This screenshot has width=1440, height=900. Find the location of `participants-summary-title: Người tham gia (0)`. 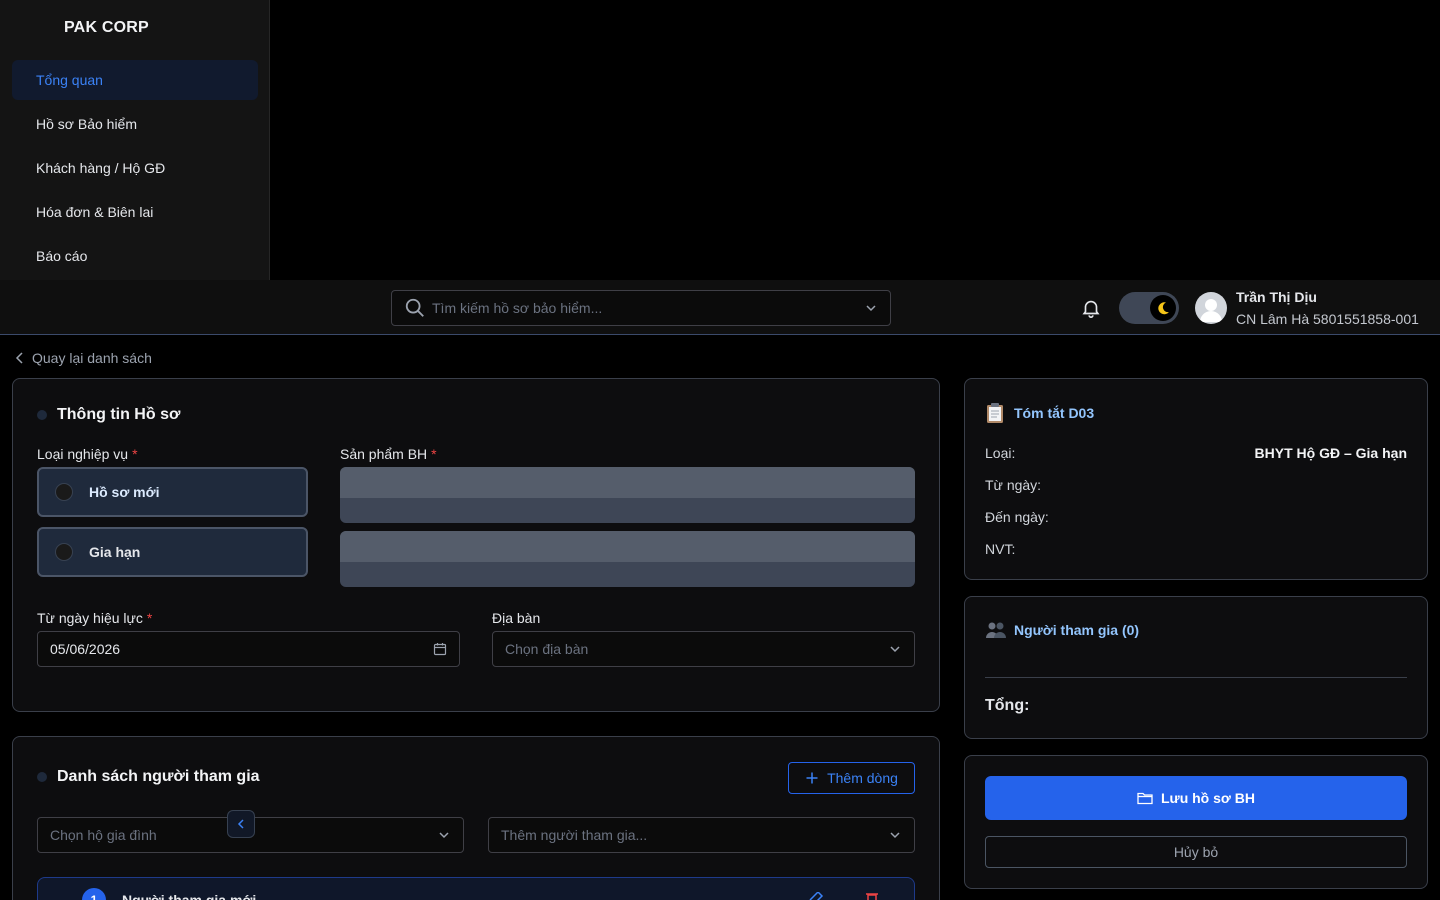

participants-summary-title: Người tham gia (0) is located at coordinates (1062, 630).